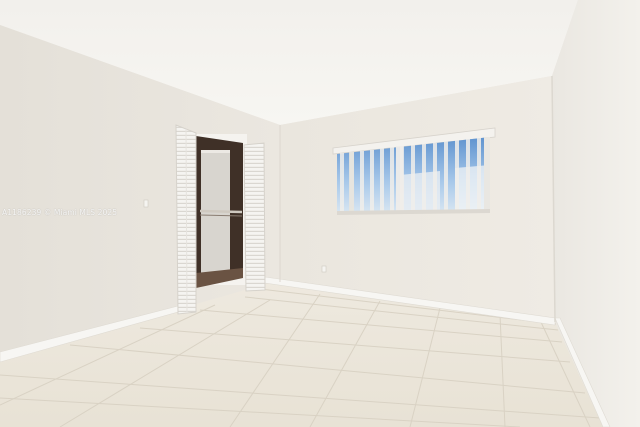 The image size is (640, 427). I want to click on closet, so click(220, 211).